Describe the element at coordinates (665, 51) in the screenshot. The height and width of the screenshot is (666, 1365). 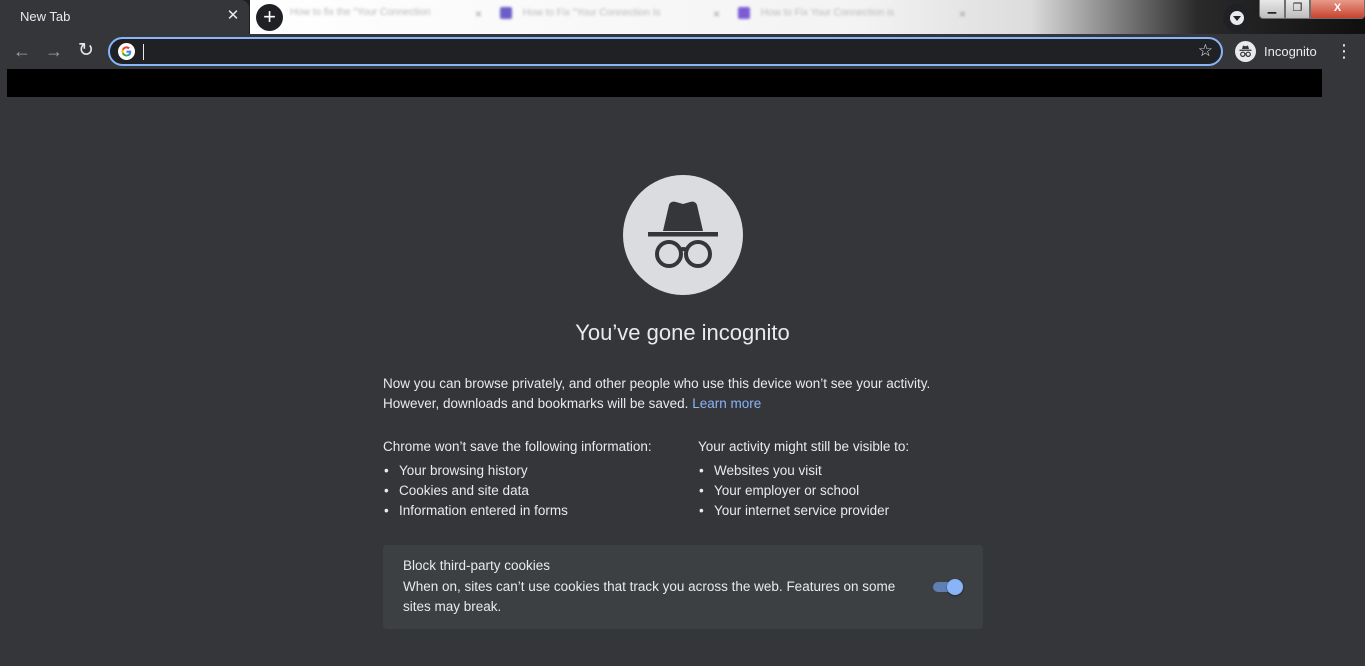
I see `address-bar: ☆` at that location.